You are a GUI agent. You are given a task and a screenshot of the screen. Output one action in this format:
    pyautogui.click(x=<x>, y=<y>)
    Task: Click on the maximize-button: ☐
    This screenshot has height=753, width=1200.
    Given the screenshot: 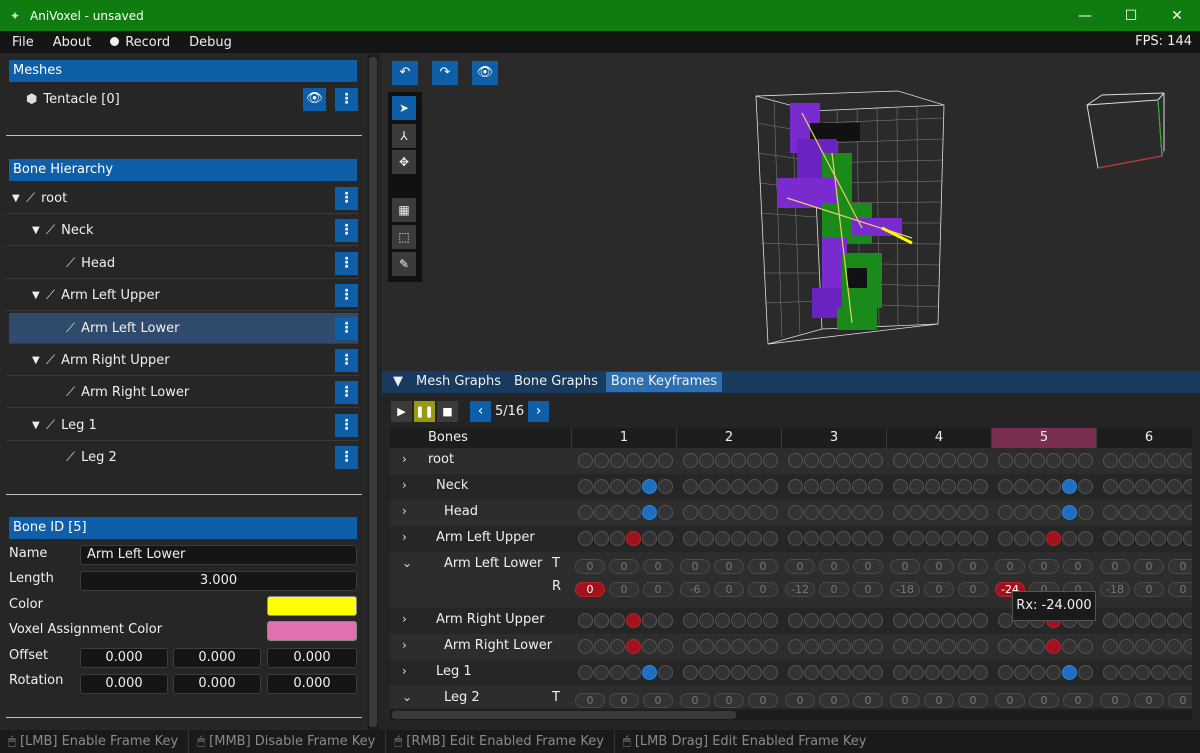 What is the action you would take?
    pyautogui.click(x=1131, y=15)
    